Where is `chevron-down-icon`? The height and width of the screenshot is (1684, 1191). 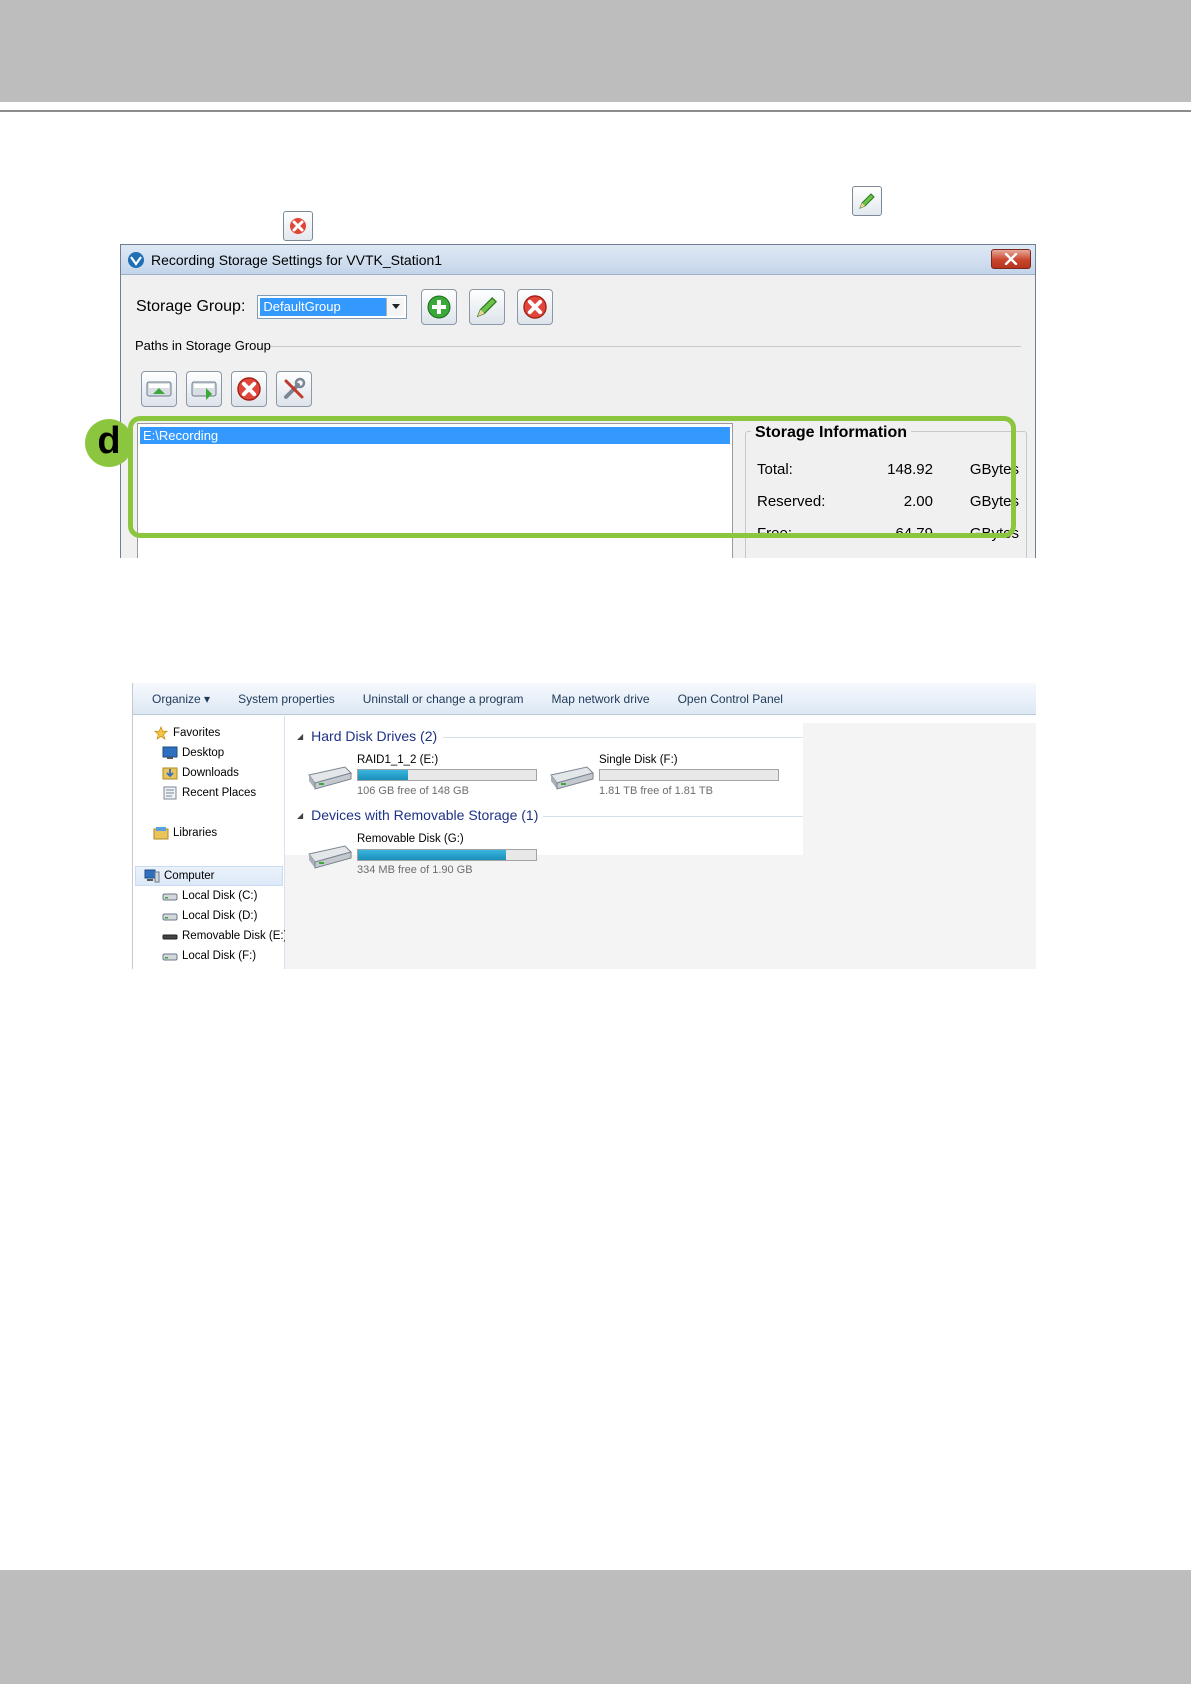 chevron-down-icon is located at coordinates (395, 307).